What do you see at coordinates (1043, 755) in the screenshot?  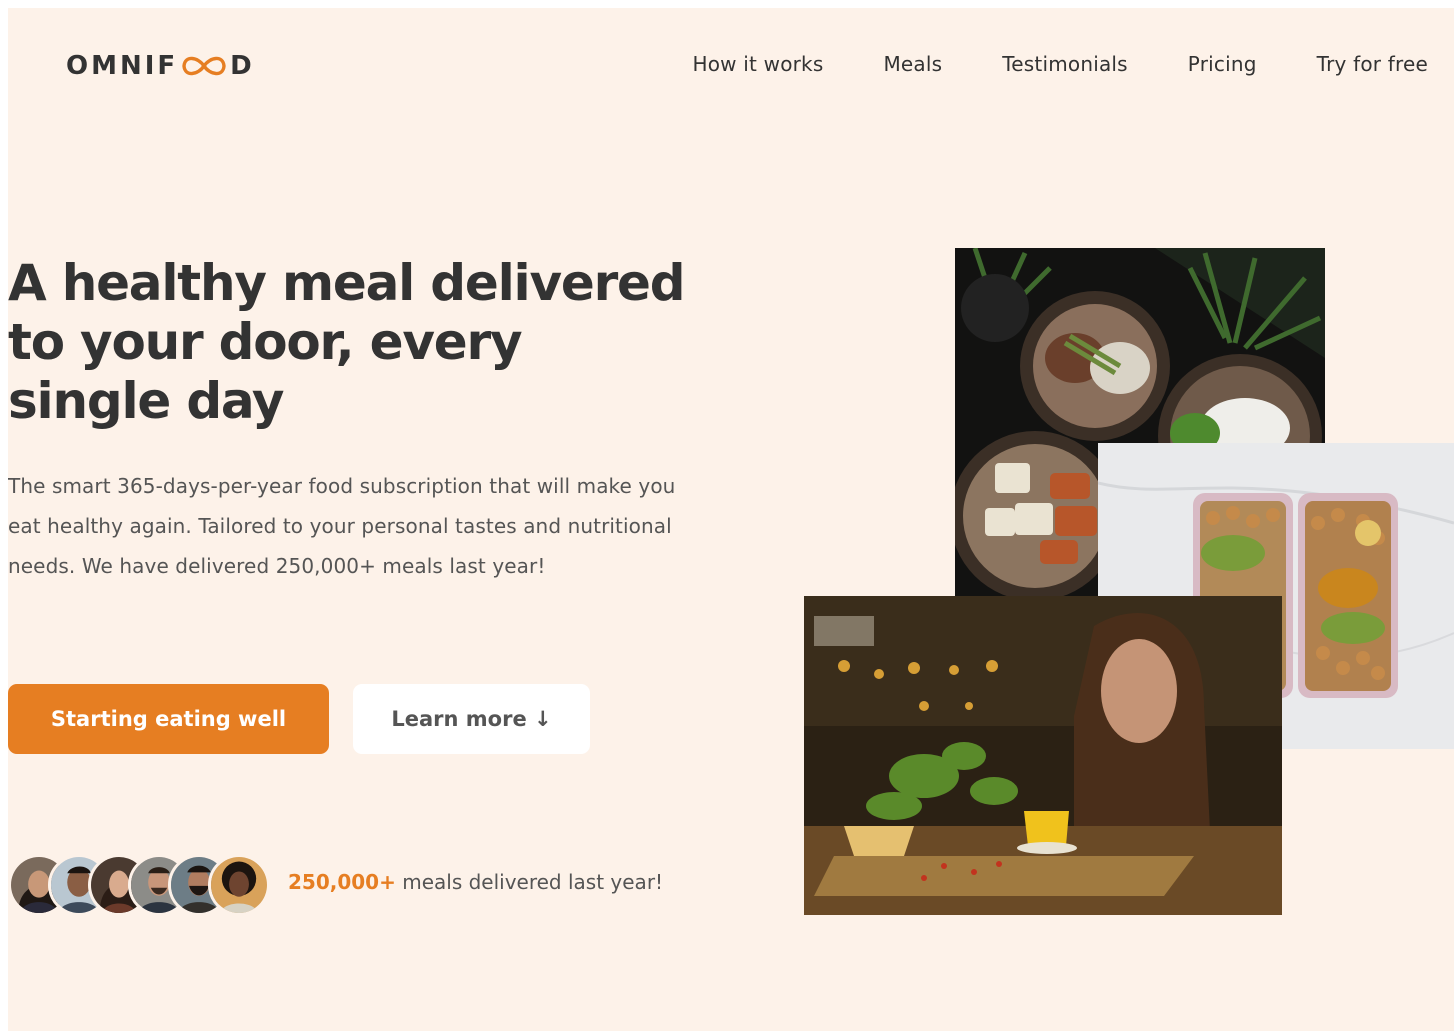 I see `woman-eating-image` at bounding box center [1043, 755].